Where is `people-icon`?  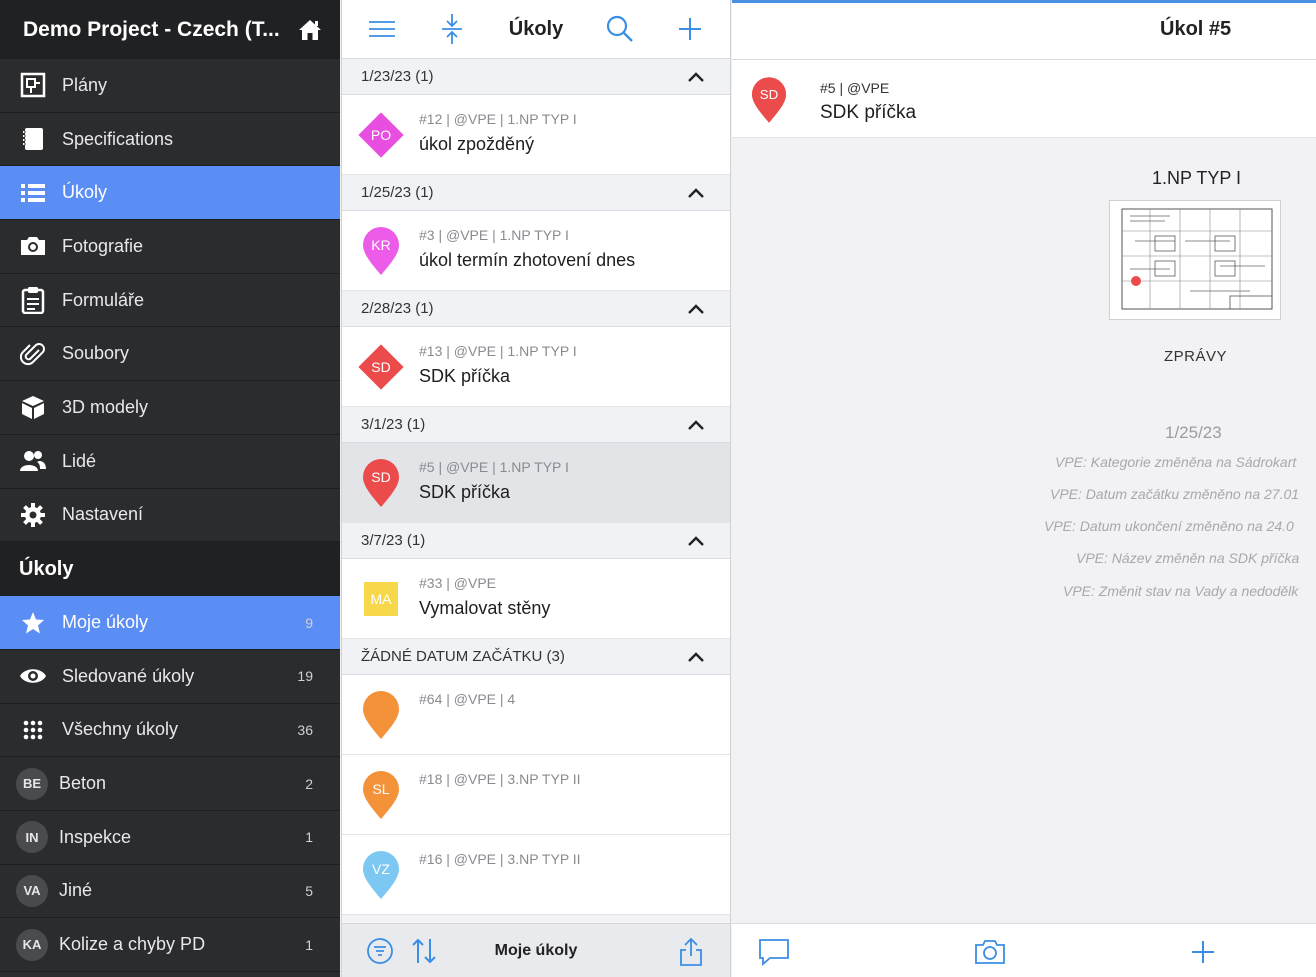 people-icon is located at coordinates (33, 461).